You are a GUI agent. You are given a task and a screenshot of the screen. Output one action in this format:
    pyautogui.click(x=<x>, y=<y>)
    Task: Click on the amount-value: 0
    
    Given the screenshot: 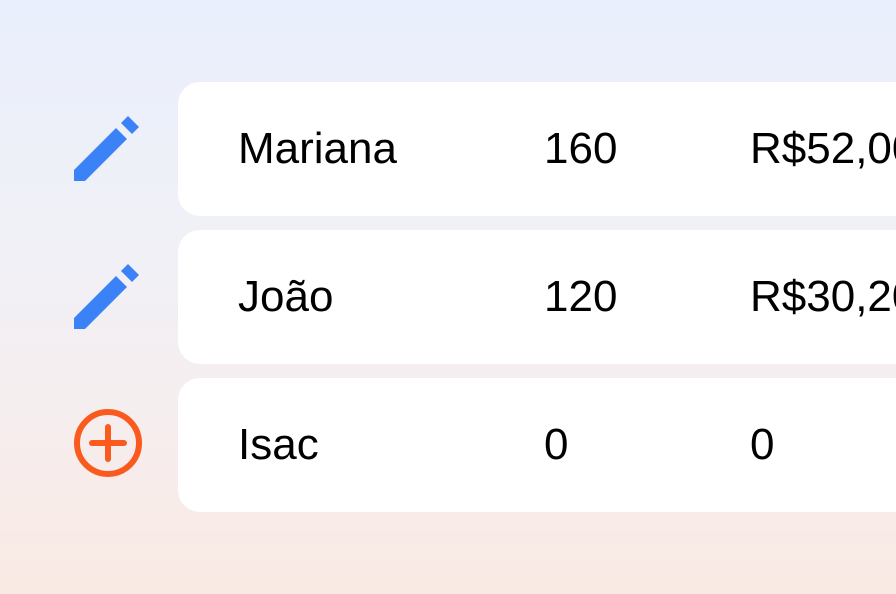 What is the action you would take?
    pyautogui.click(x=762, y=444)
    